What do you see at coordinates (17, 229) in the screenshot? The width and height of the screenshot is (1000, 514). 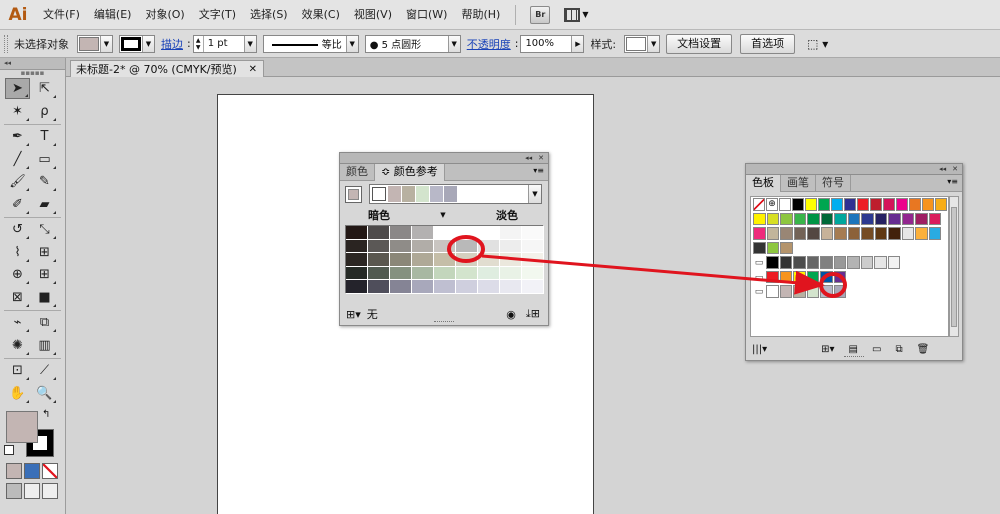 I see `rotate-tool: ↺` at bounding box center [17, 229].